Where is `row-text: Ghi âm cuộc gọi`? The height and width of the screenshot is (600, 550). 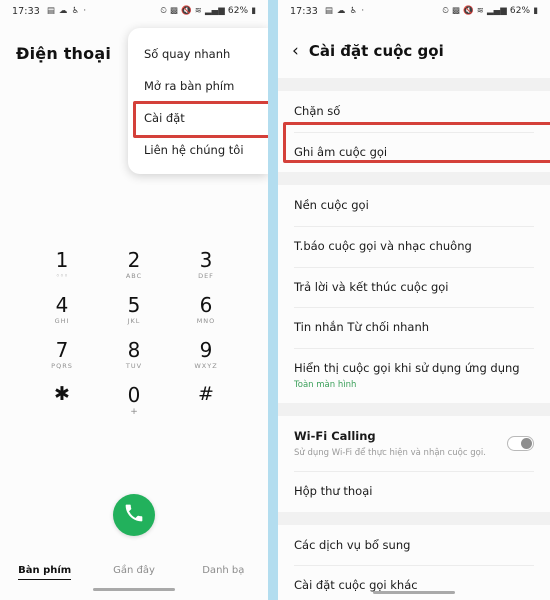
row-text: Ghi âm cuộc gọi is located at coordinates (414, 152).